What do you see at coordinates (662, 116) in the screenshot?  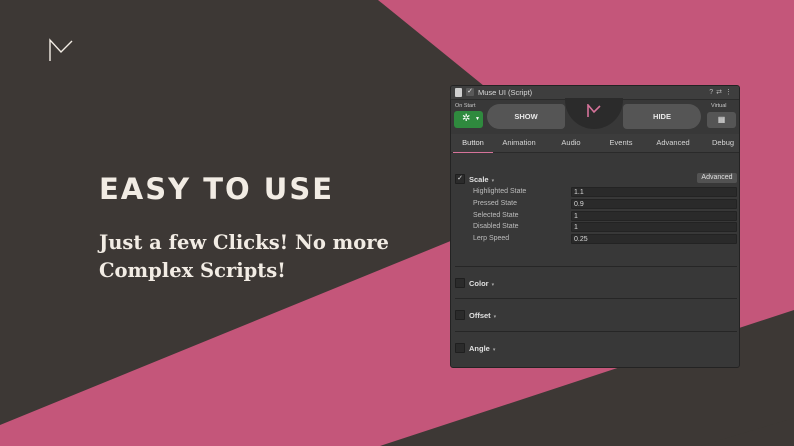 I see `hide-button: HIDE` at bounding box center [662, 116].